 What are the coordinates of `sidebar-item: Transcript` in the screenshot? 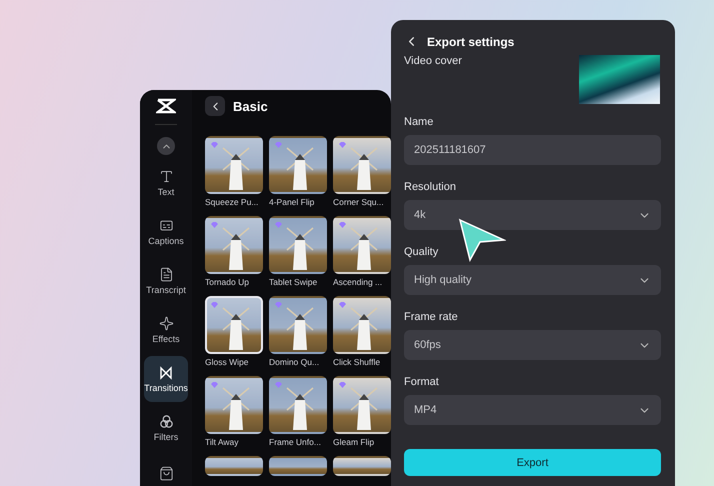 It's located at (166, 281).